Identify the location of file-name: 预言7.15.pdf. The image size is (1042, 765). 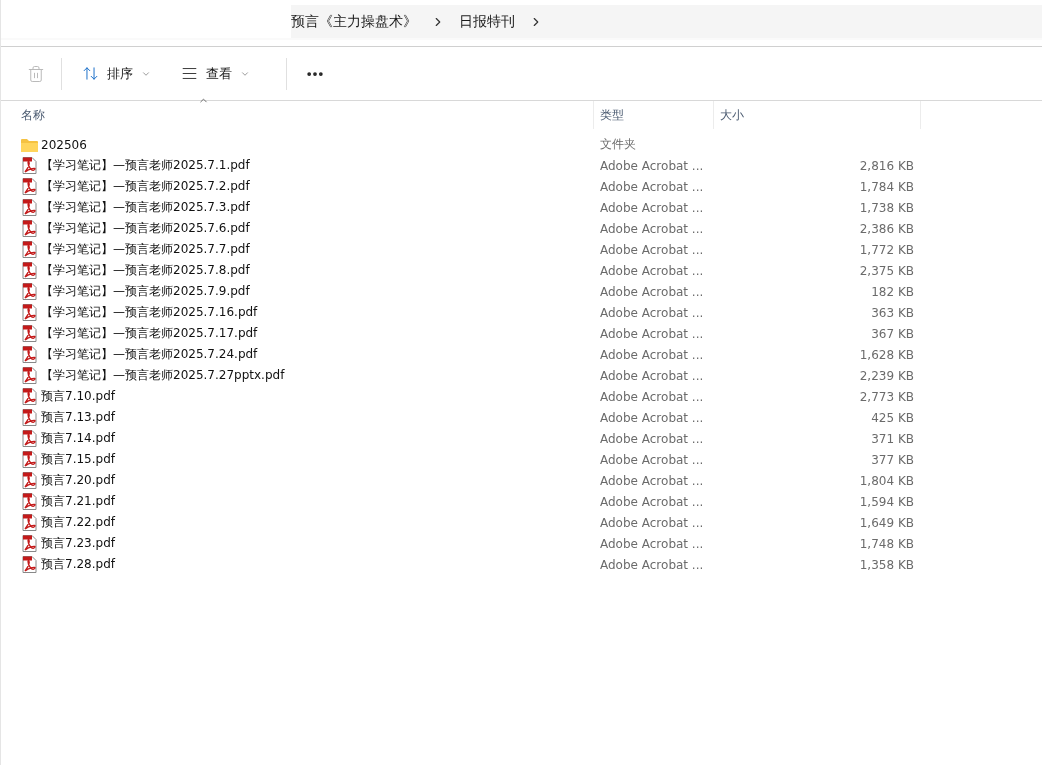
(78, 459).